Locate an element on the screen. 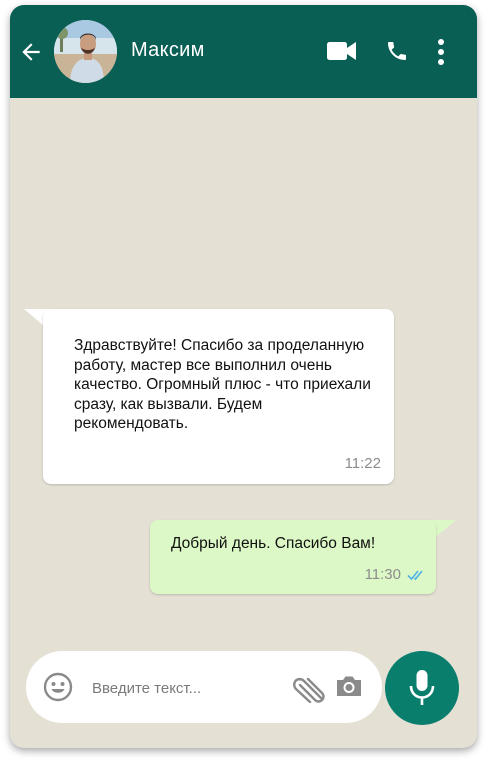 This screenshot has height=761, width=487. attach-icon is located at coordinates (309, 690).